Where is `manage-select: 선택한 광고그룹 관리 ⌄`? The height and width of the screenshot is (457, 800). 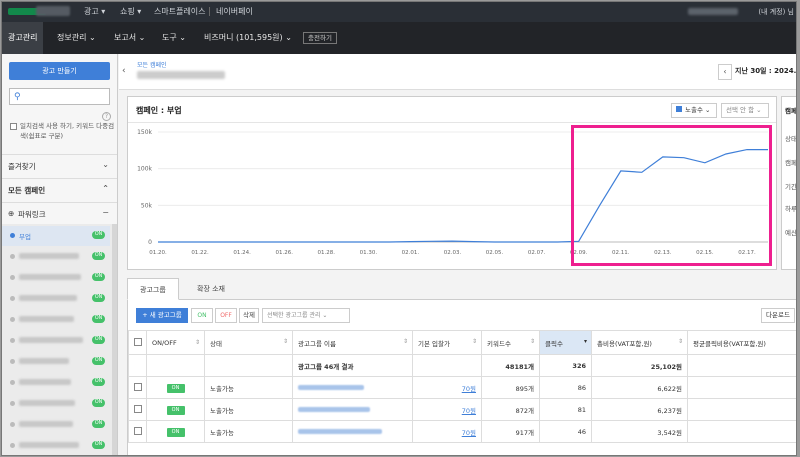
manage-select: 선택한 광고그룹 관리 ⌄ is located at coordinates (306, 315).